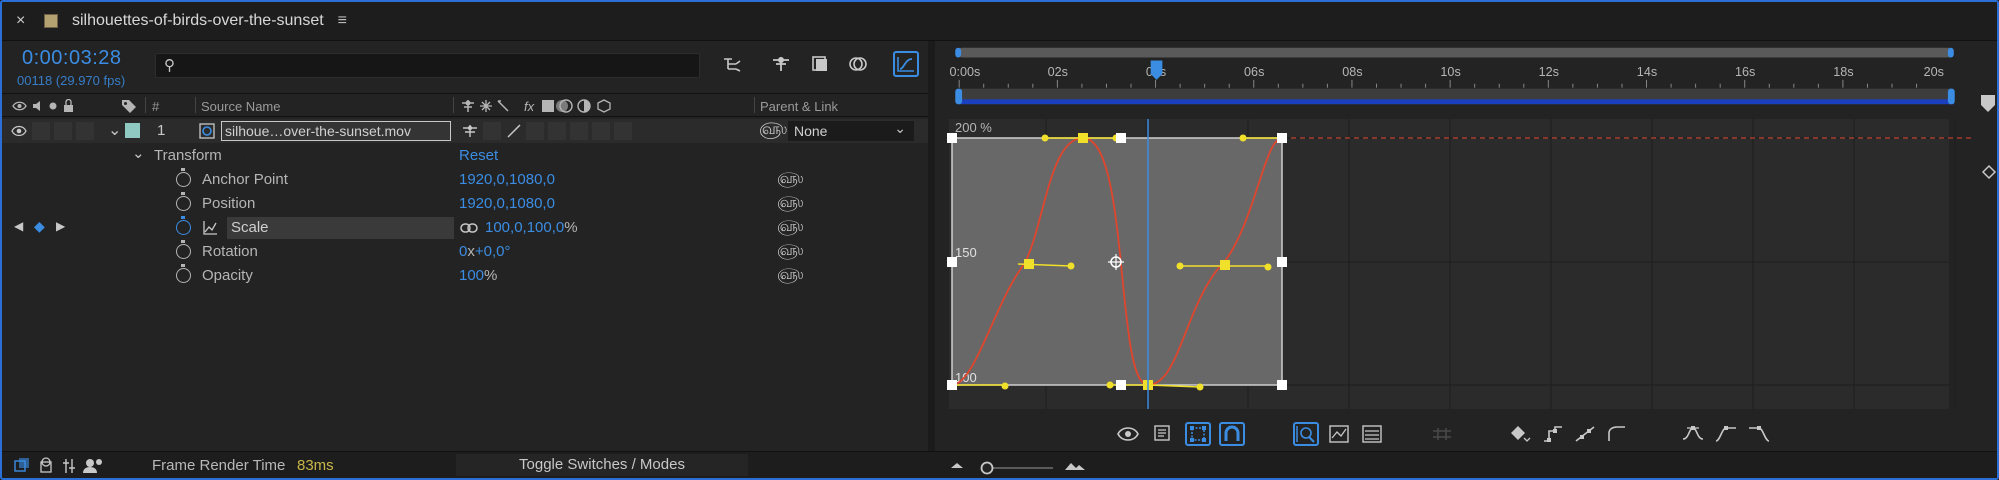  What do you see at coordinates (469, 228) in the screenshot?
I see `constrain-proportions-link-icon` at bounding box center [469, 228].